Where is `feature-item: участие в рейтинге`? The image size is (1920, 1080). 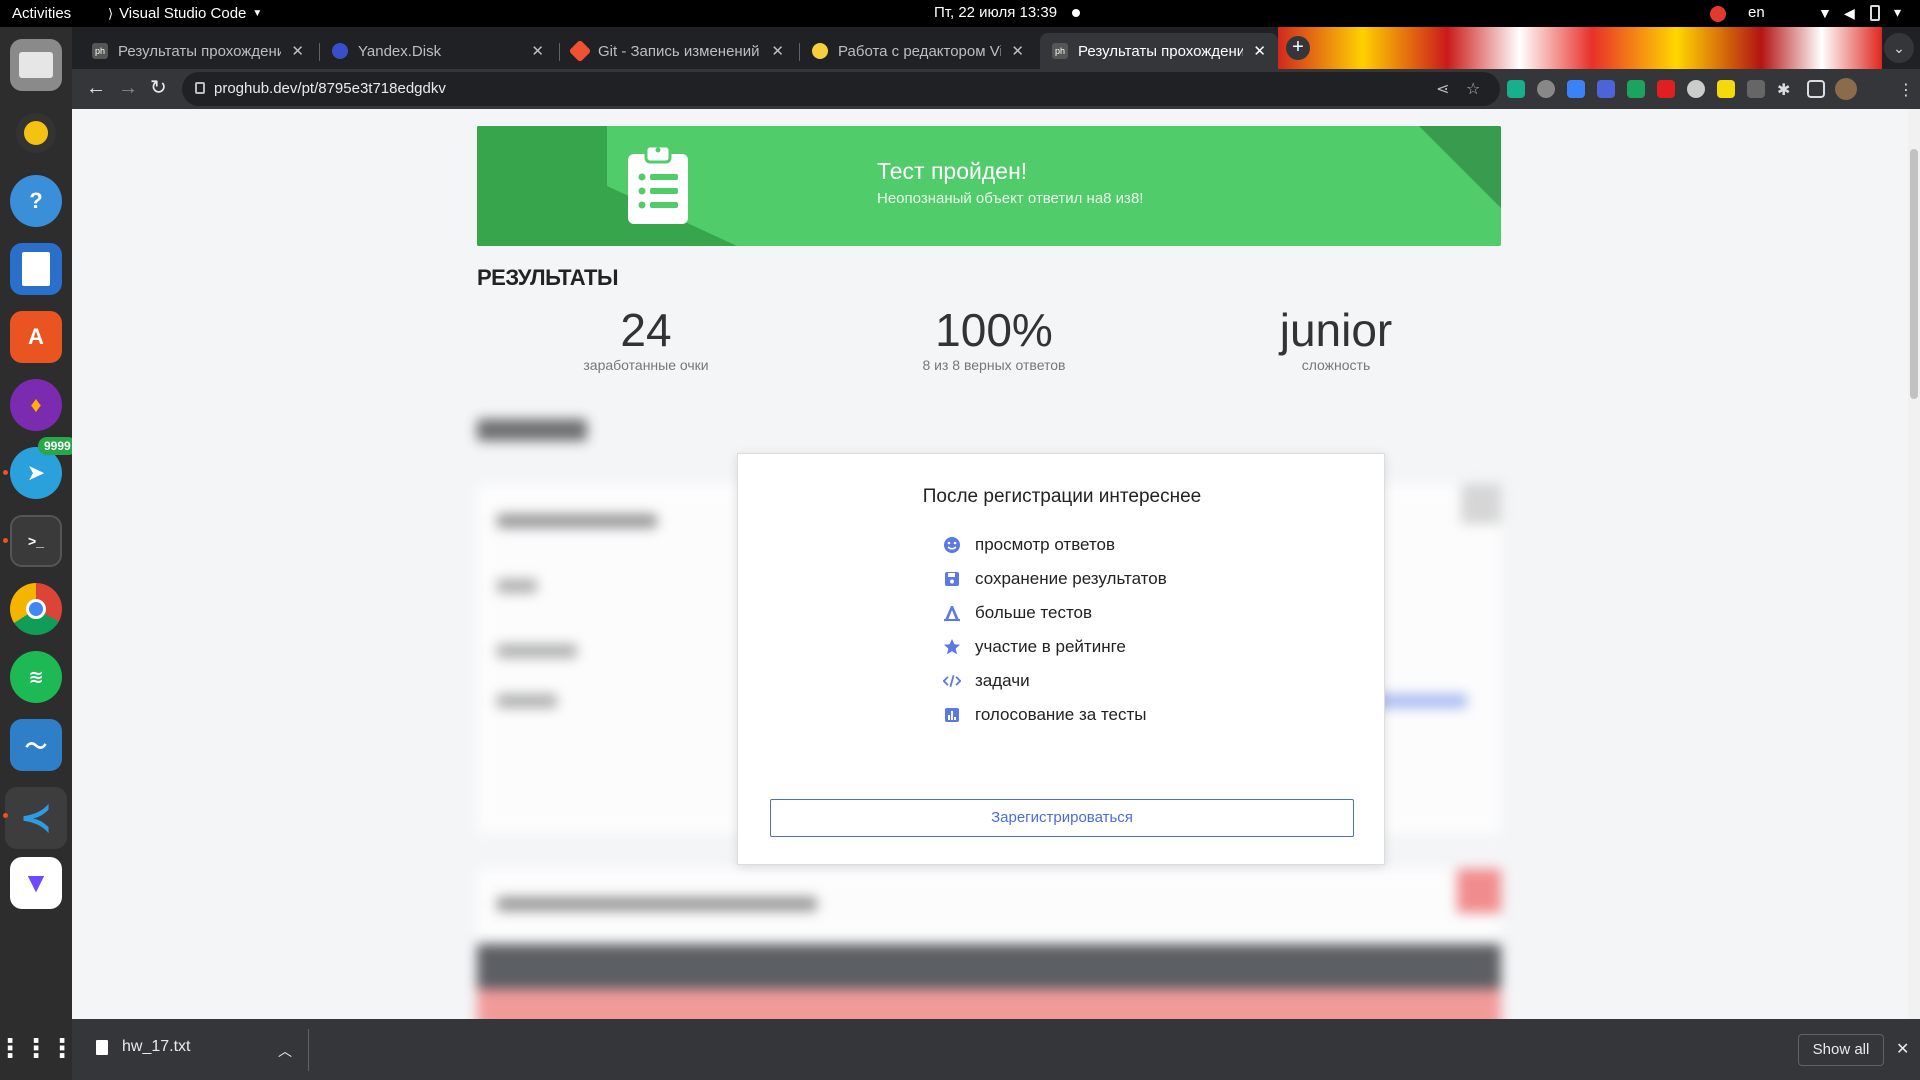
feature-item: участие в рейтинге is located at coordinates (1034, 647).